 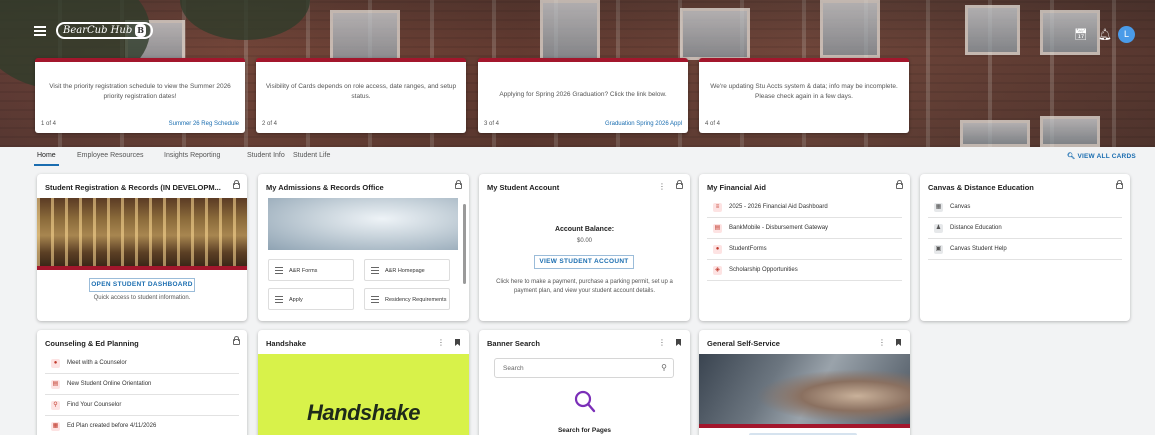 I want to click on bell-icon: 🔔︎, so click(x=1105, y=34).